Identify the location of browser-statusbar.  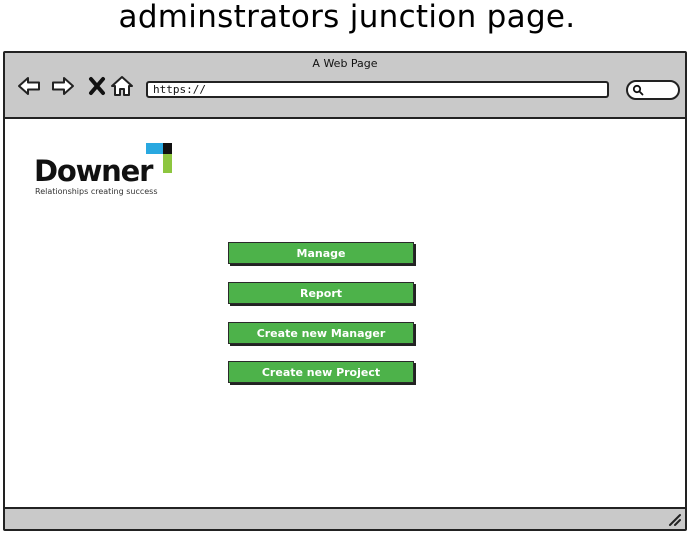
(345, 518).